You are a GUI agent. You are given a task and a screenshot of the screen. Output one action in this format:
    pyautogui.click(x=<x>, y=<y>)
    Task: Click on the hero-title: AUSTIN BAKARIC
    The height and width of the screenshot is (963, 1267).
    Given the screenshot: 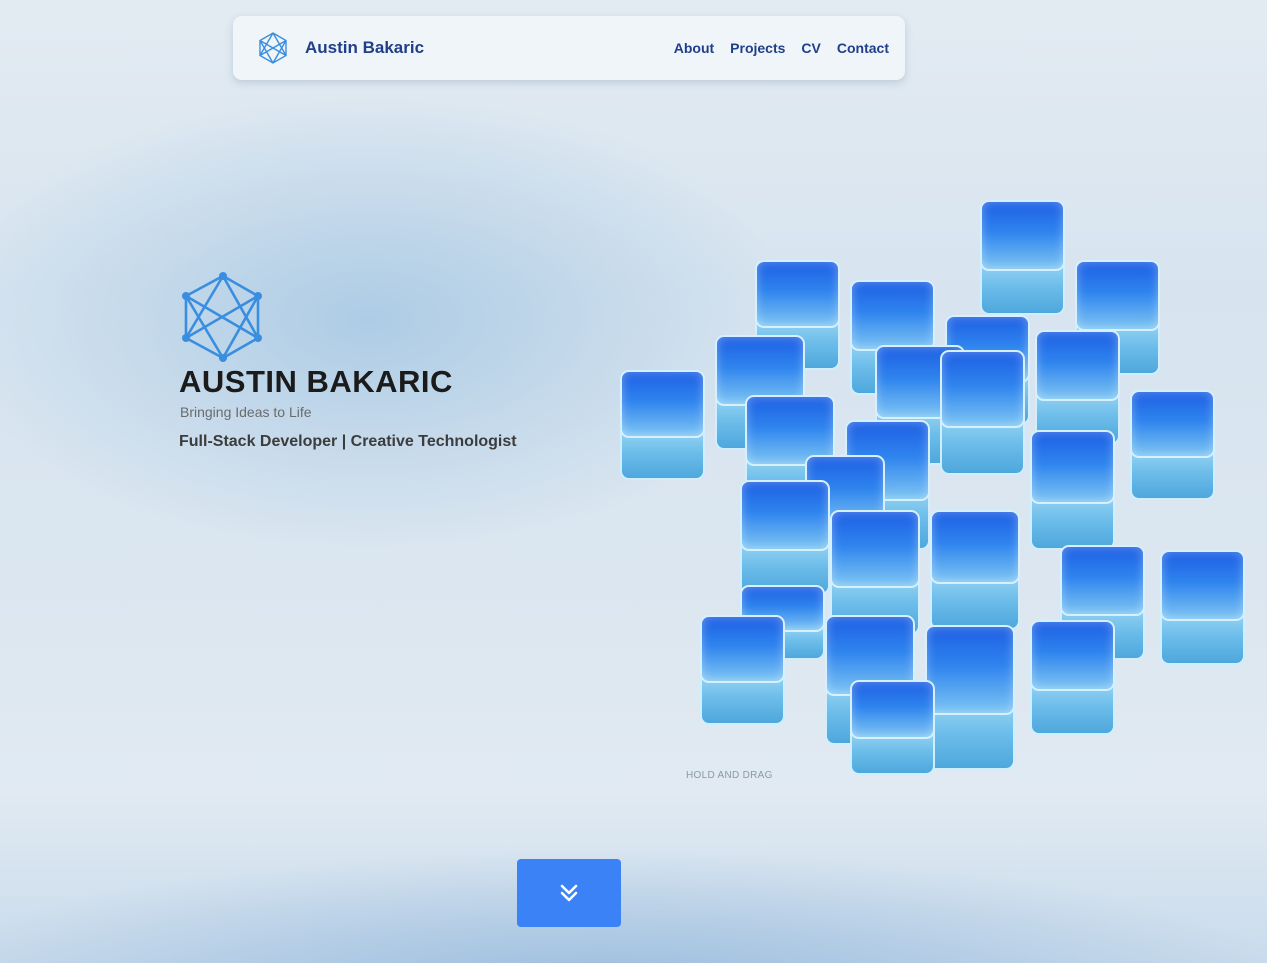 What is the action you would take?
    pyautogui.click(x=316, y=381)
    